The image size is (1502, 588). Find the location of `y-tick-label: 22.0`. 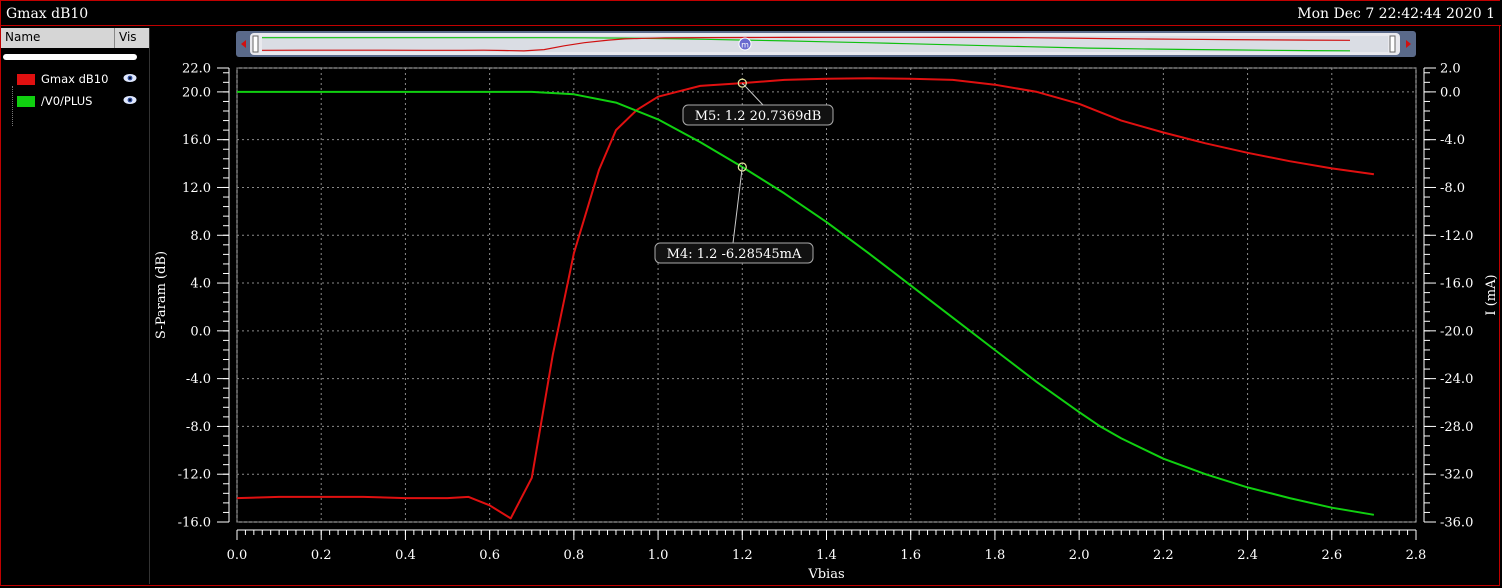

y-tick-label: 22.0 is located at coordinates (196, 69).